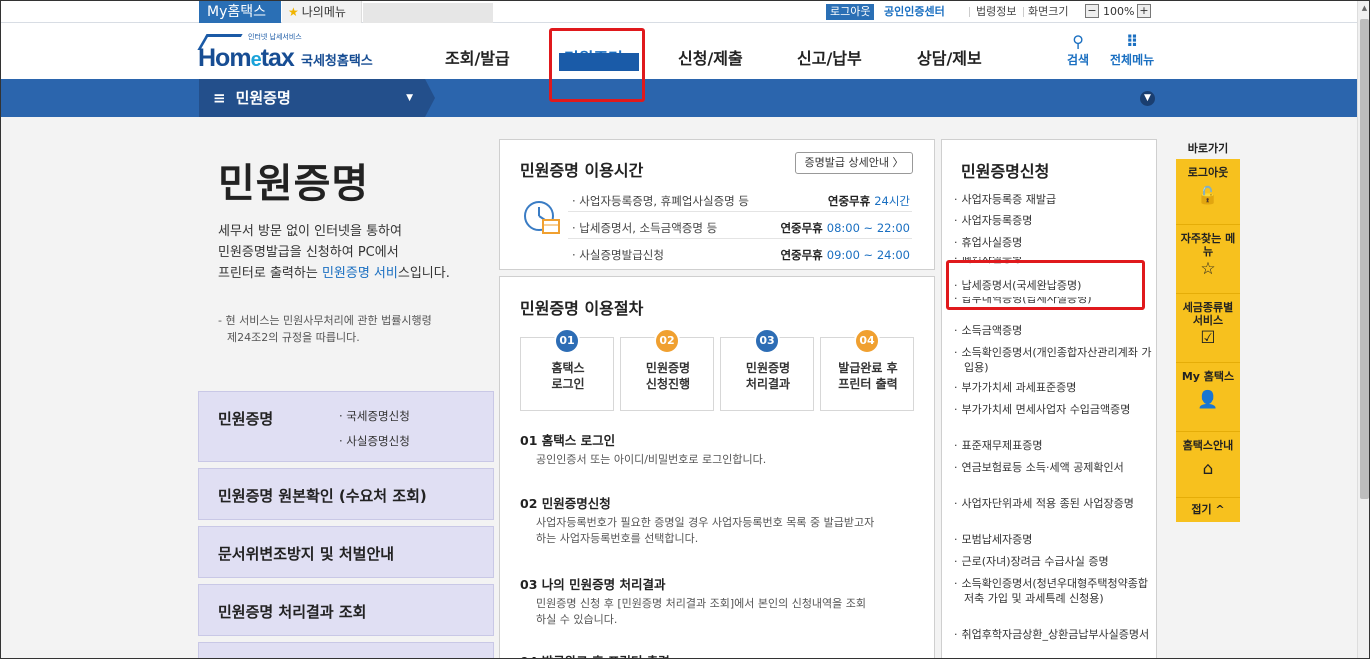 Image resolution: width=1370 pixels, height=659 pixels. Describe the element at coordinates (346, 552) in the screenshot. I see `left-menu-forgery-prevention: 문서위변조방지 및 처벌안내` at that location.